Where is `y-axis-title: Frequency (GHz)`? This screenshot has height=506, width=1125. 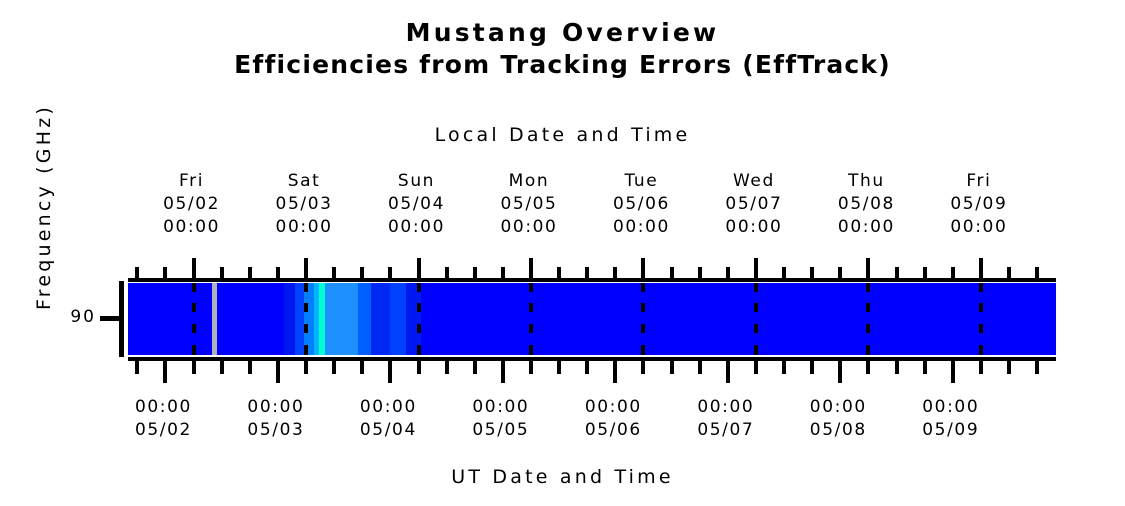 y-axis-title: Frequency (GHz) is located at coordinates (44, 207).